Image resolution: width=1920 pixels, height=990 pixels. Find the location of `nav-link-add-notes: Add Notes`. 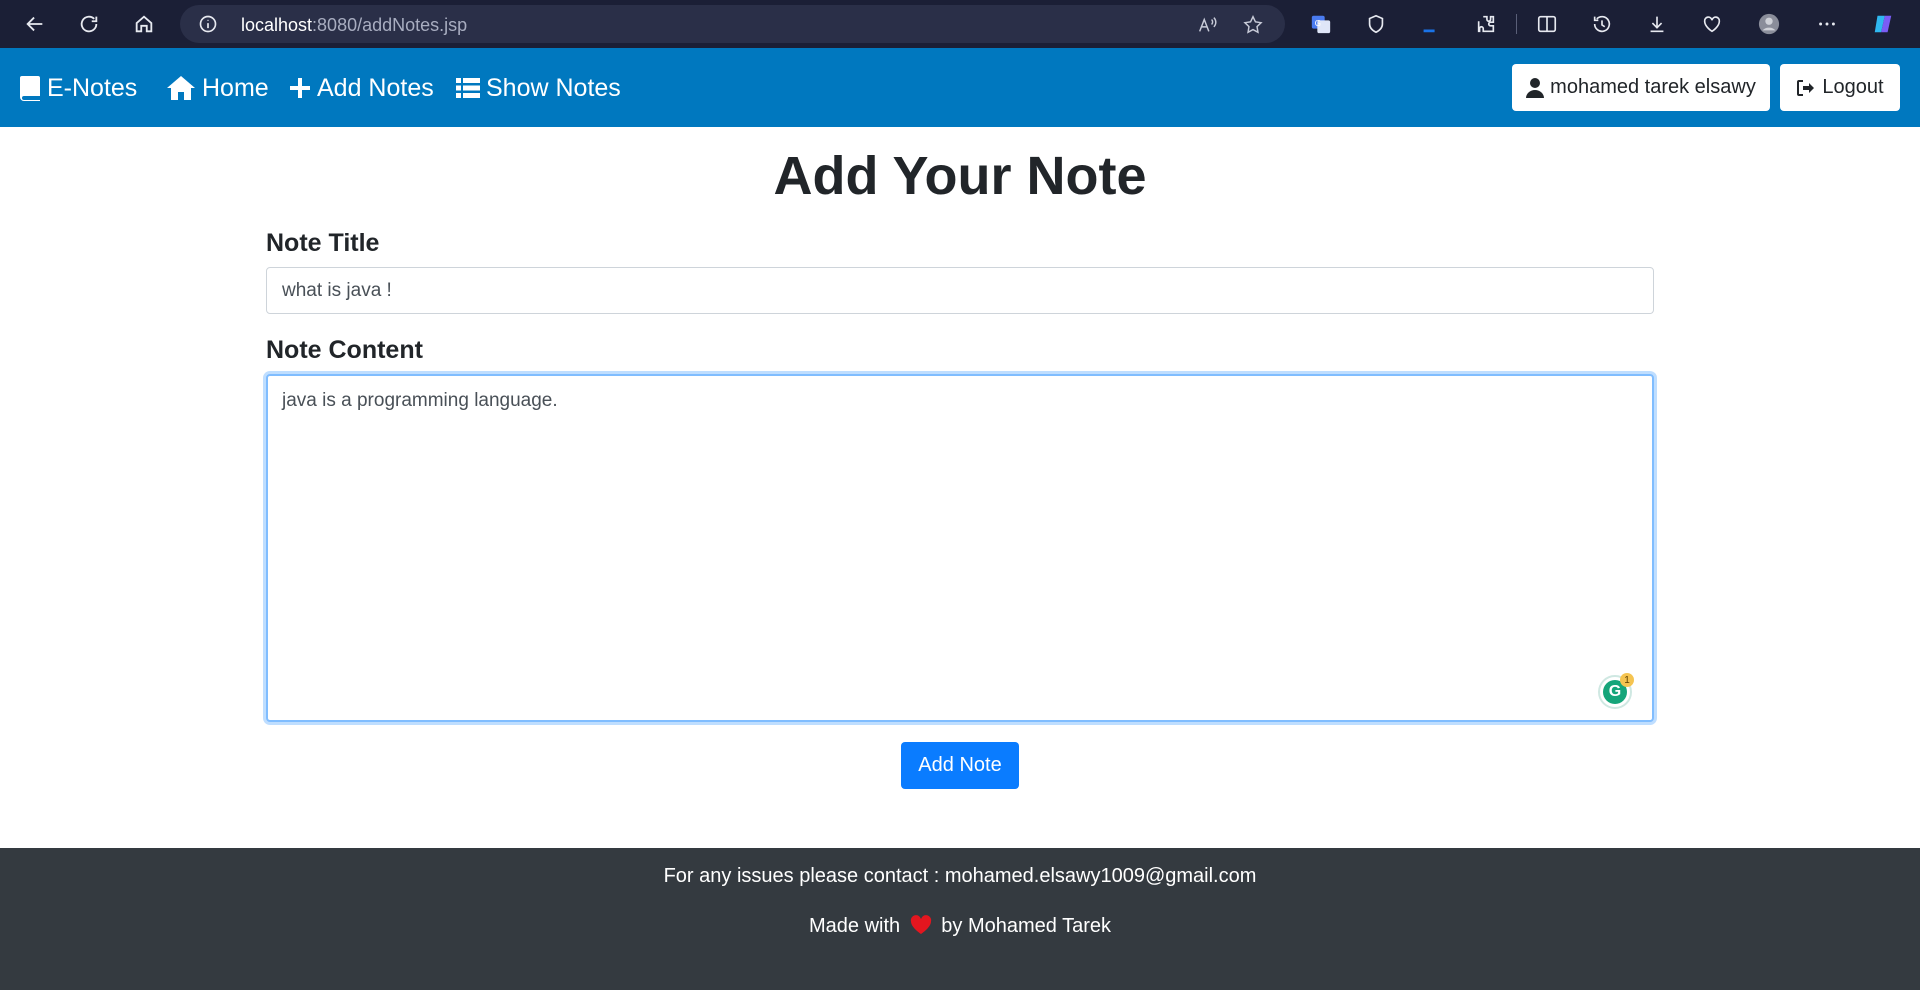

nav-link-add-notes: Add Notes is located at coordinates (361, 88).